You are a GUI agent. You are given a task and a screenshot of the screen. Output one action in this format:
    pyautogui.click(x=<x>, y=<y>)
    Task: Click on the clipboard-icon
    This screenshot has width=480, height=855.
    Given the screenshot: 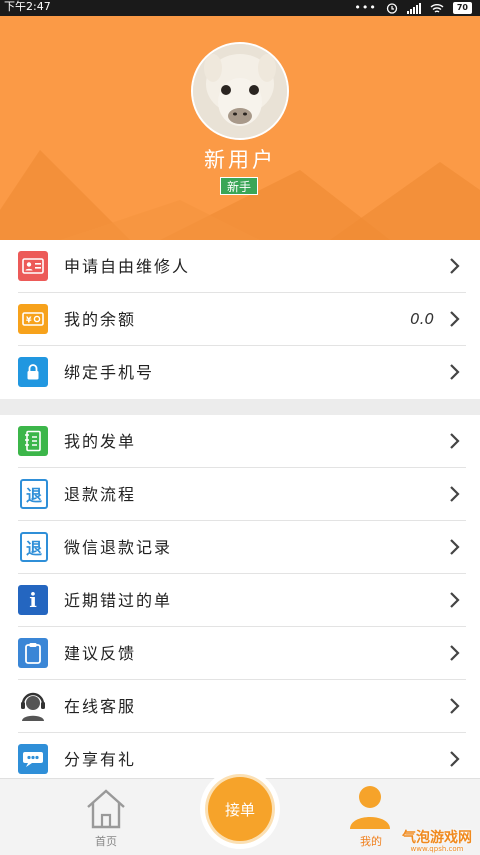 What is the action you would take?
    pyautogui.click(x=33, y=653)
    